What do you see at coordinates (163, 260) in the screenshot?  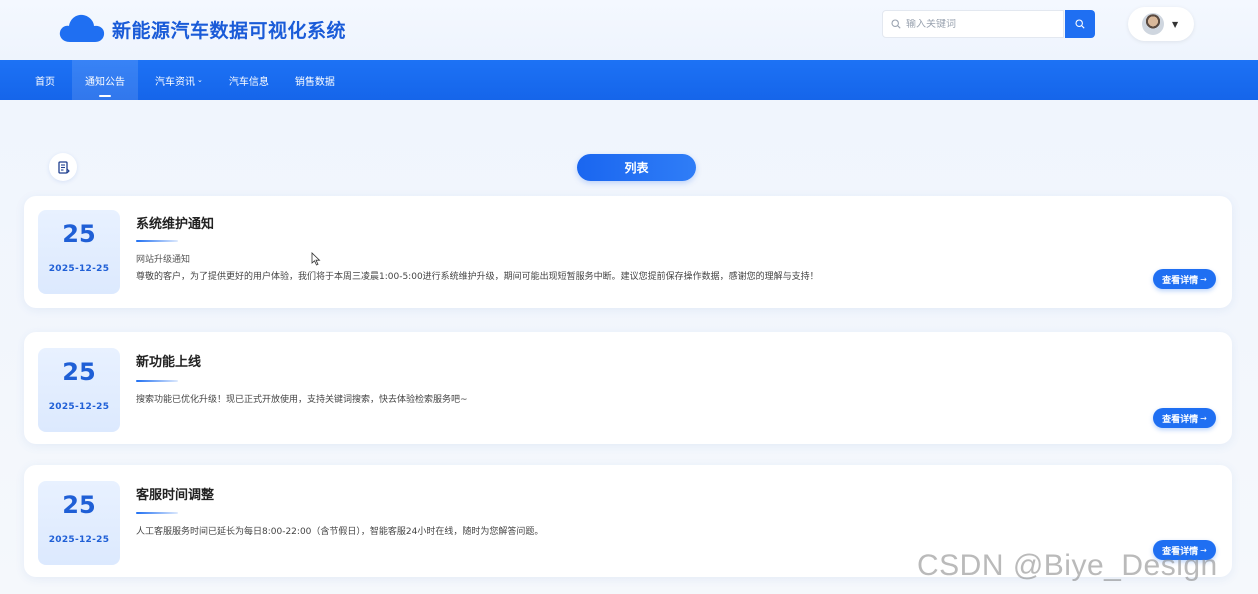 I see `notice-subtitle: 网站升级通知` at bounding box center [163, 260].